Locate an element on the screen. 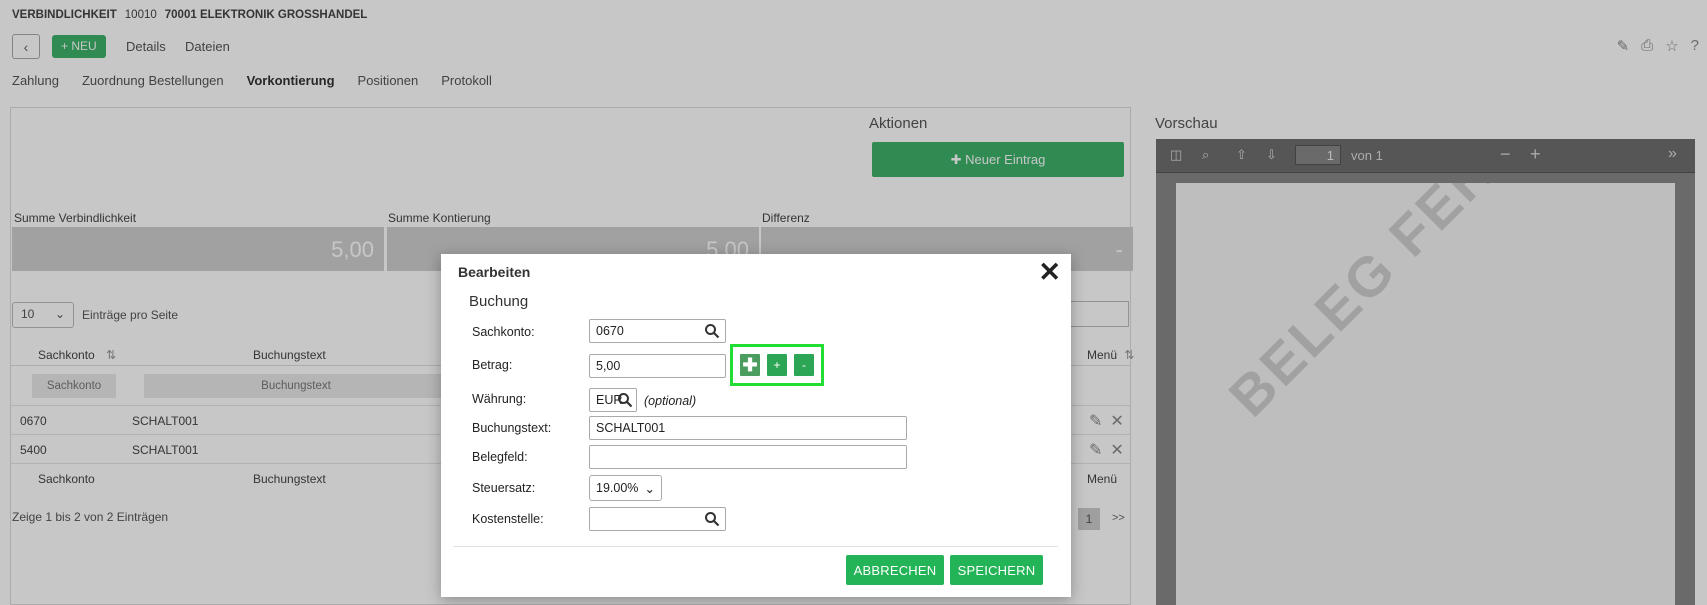  amount-button-group: ✚ + - is located at coordinates (777, 365).